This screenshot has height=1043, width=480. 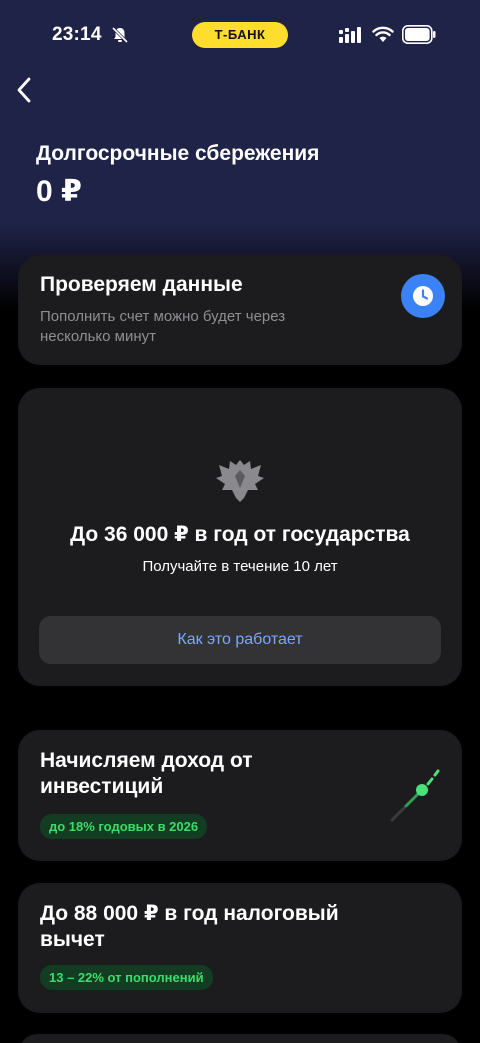 What do you see at coordinates (124, 826) in the screenshot?
I see `investment-yield-badge: до 18% годовых в 2026` at bounding box center [124, 826].